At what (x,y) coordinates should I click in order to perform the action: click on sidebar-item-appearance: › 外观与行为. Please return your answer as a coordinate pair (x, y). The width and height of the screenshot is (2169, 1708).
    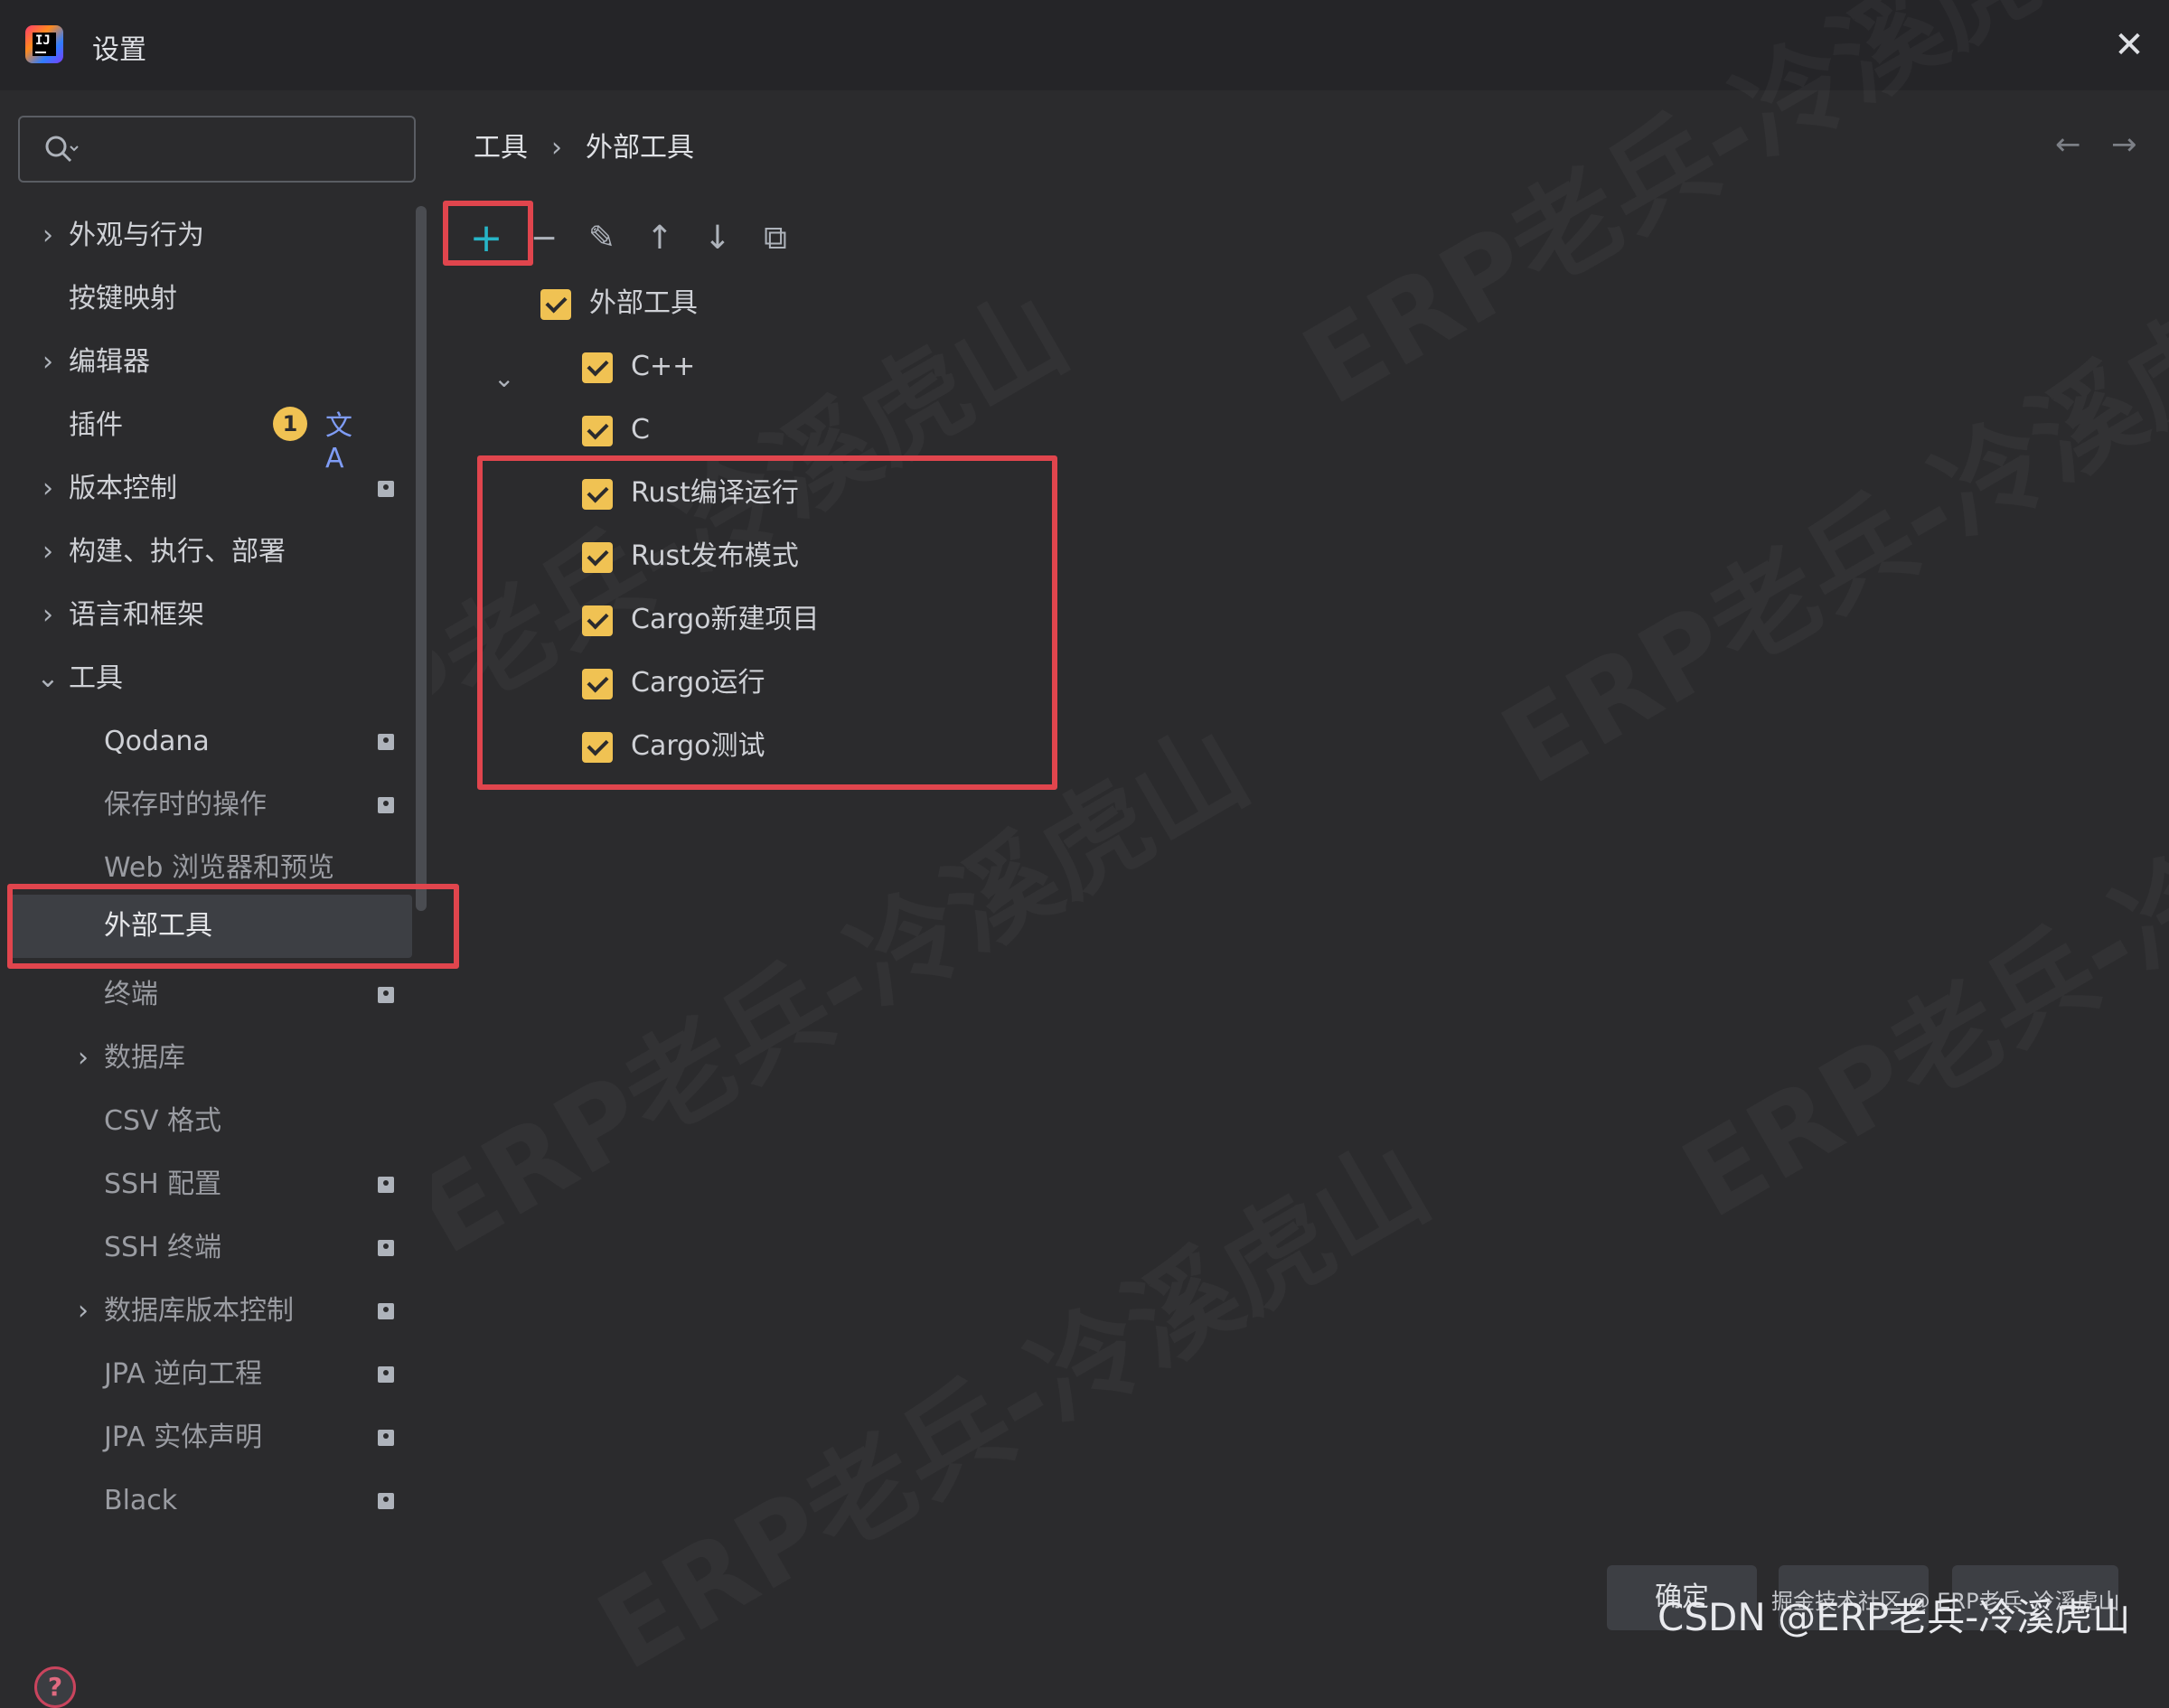
    Looking at the image, I should click on (123, 236).